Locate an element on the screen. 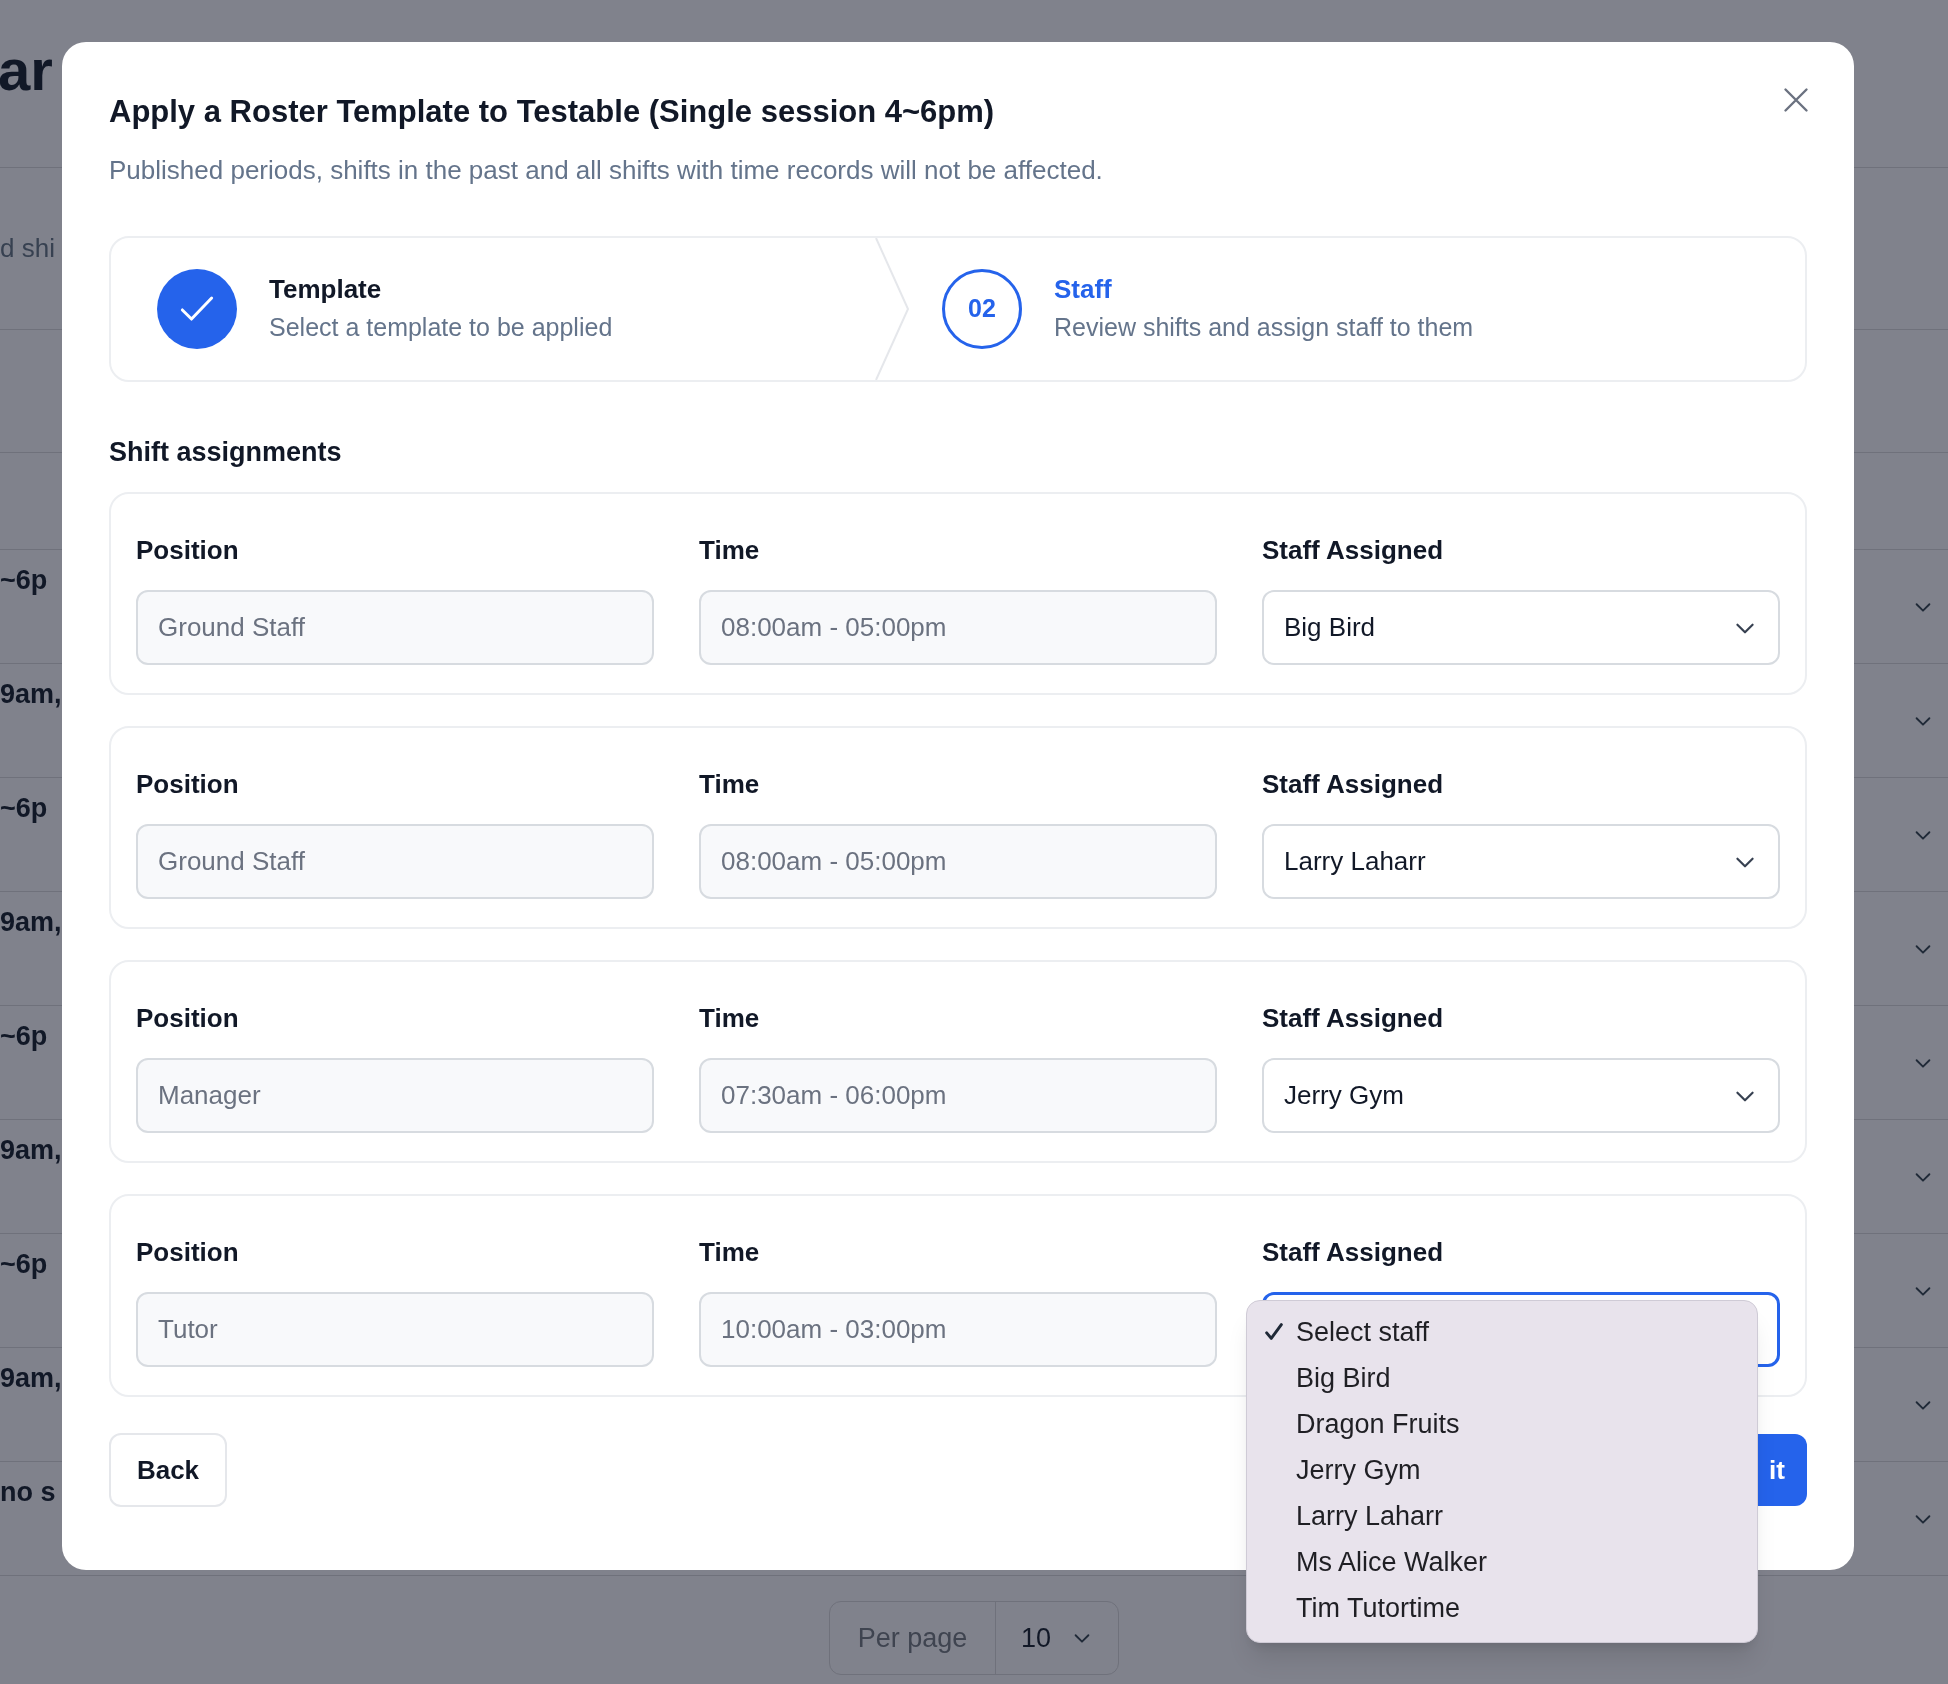  step-description: Review shifts and assign staff to them is located at coordinates (1264, 327).